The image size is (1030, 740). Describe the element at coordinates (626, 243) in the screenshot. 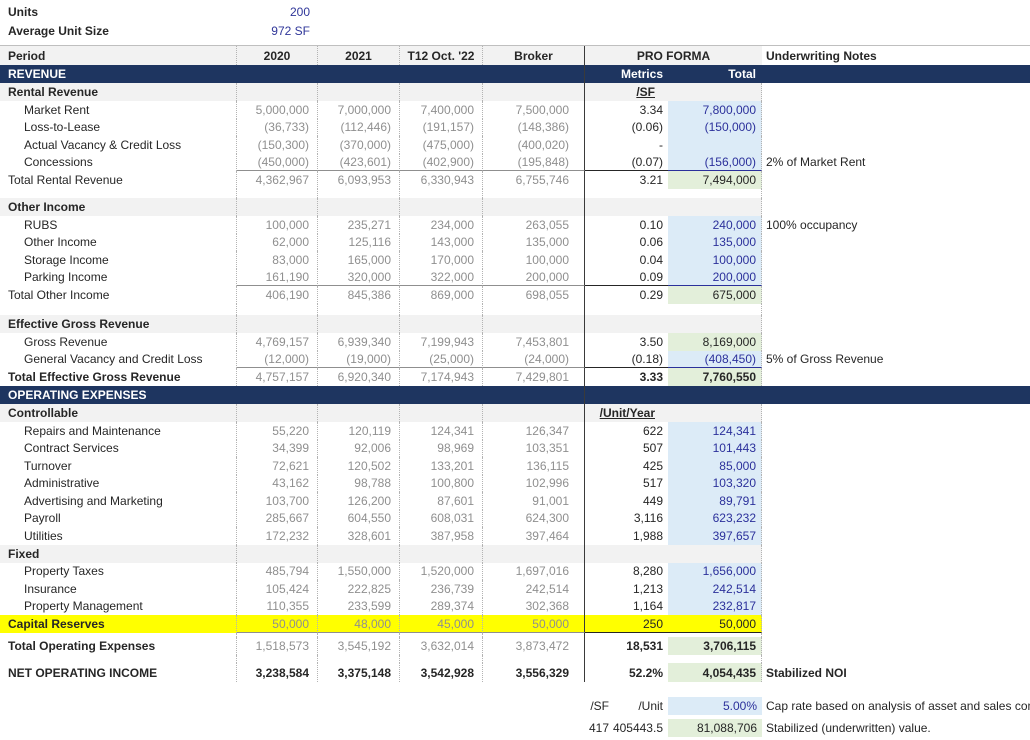

I see `cell-metric: 0.06` at that location.